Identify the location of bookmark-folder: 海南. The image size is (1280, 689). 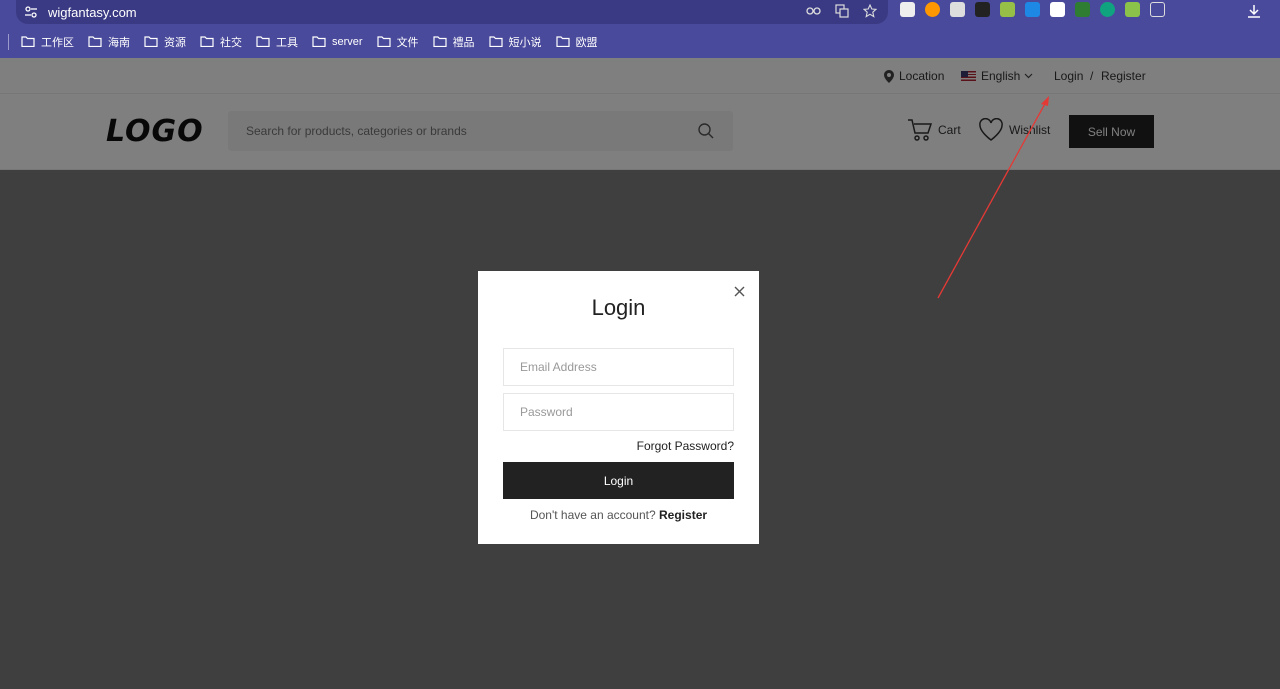
(109, 42).